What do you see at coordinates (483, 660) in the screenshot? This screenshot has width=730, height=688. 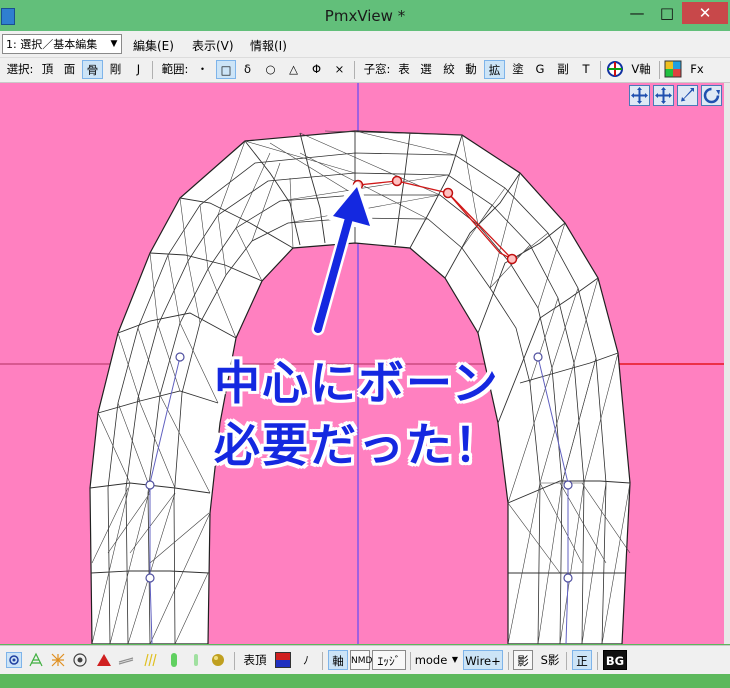 I see `wire-plus-button: Wire+` at bounding box center [483, 660].